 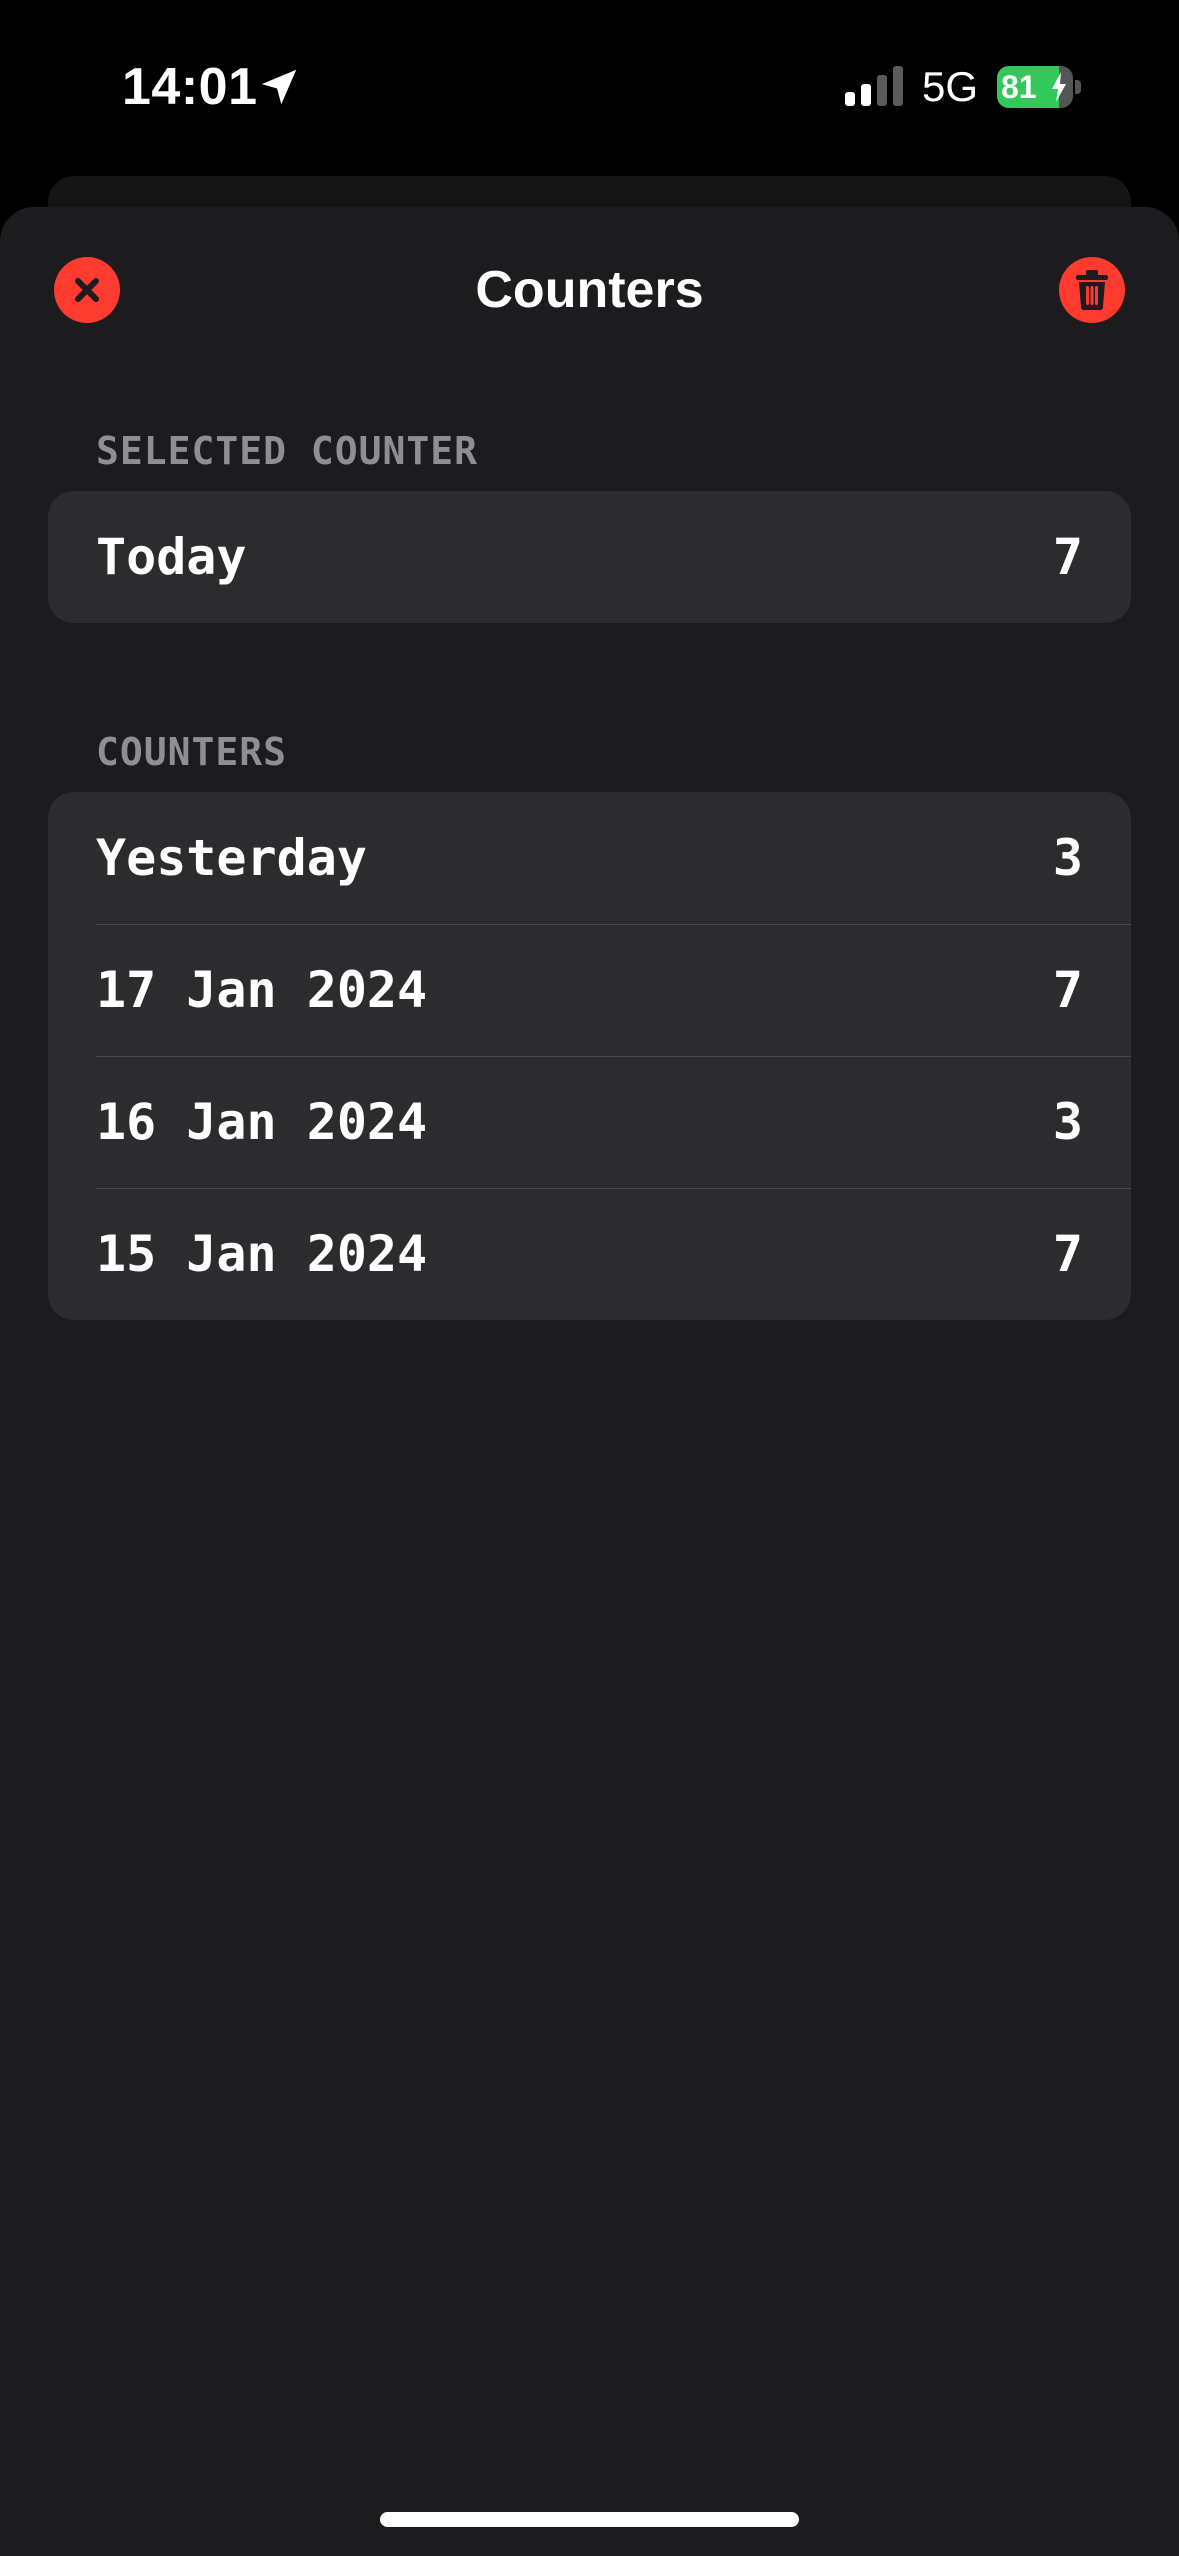 What do you see at coordinates (190, 87) in the screenshot?
I see `status-time: 14:01` at bounding box center [190, 87].